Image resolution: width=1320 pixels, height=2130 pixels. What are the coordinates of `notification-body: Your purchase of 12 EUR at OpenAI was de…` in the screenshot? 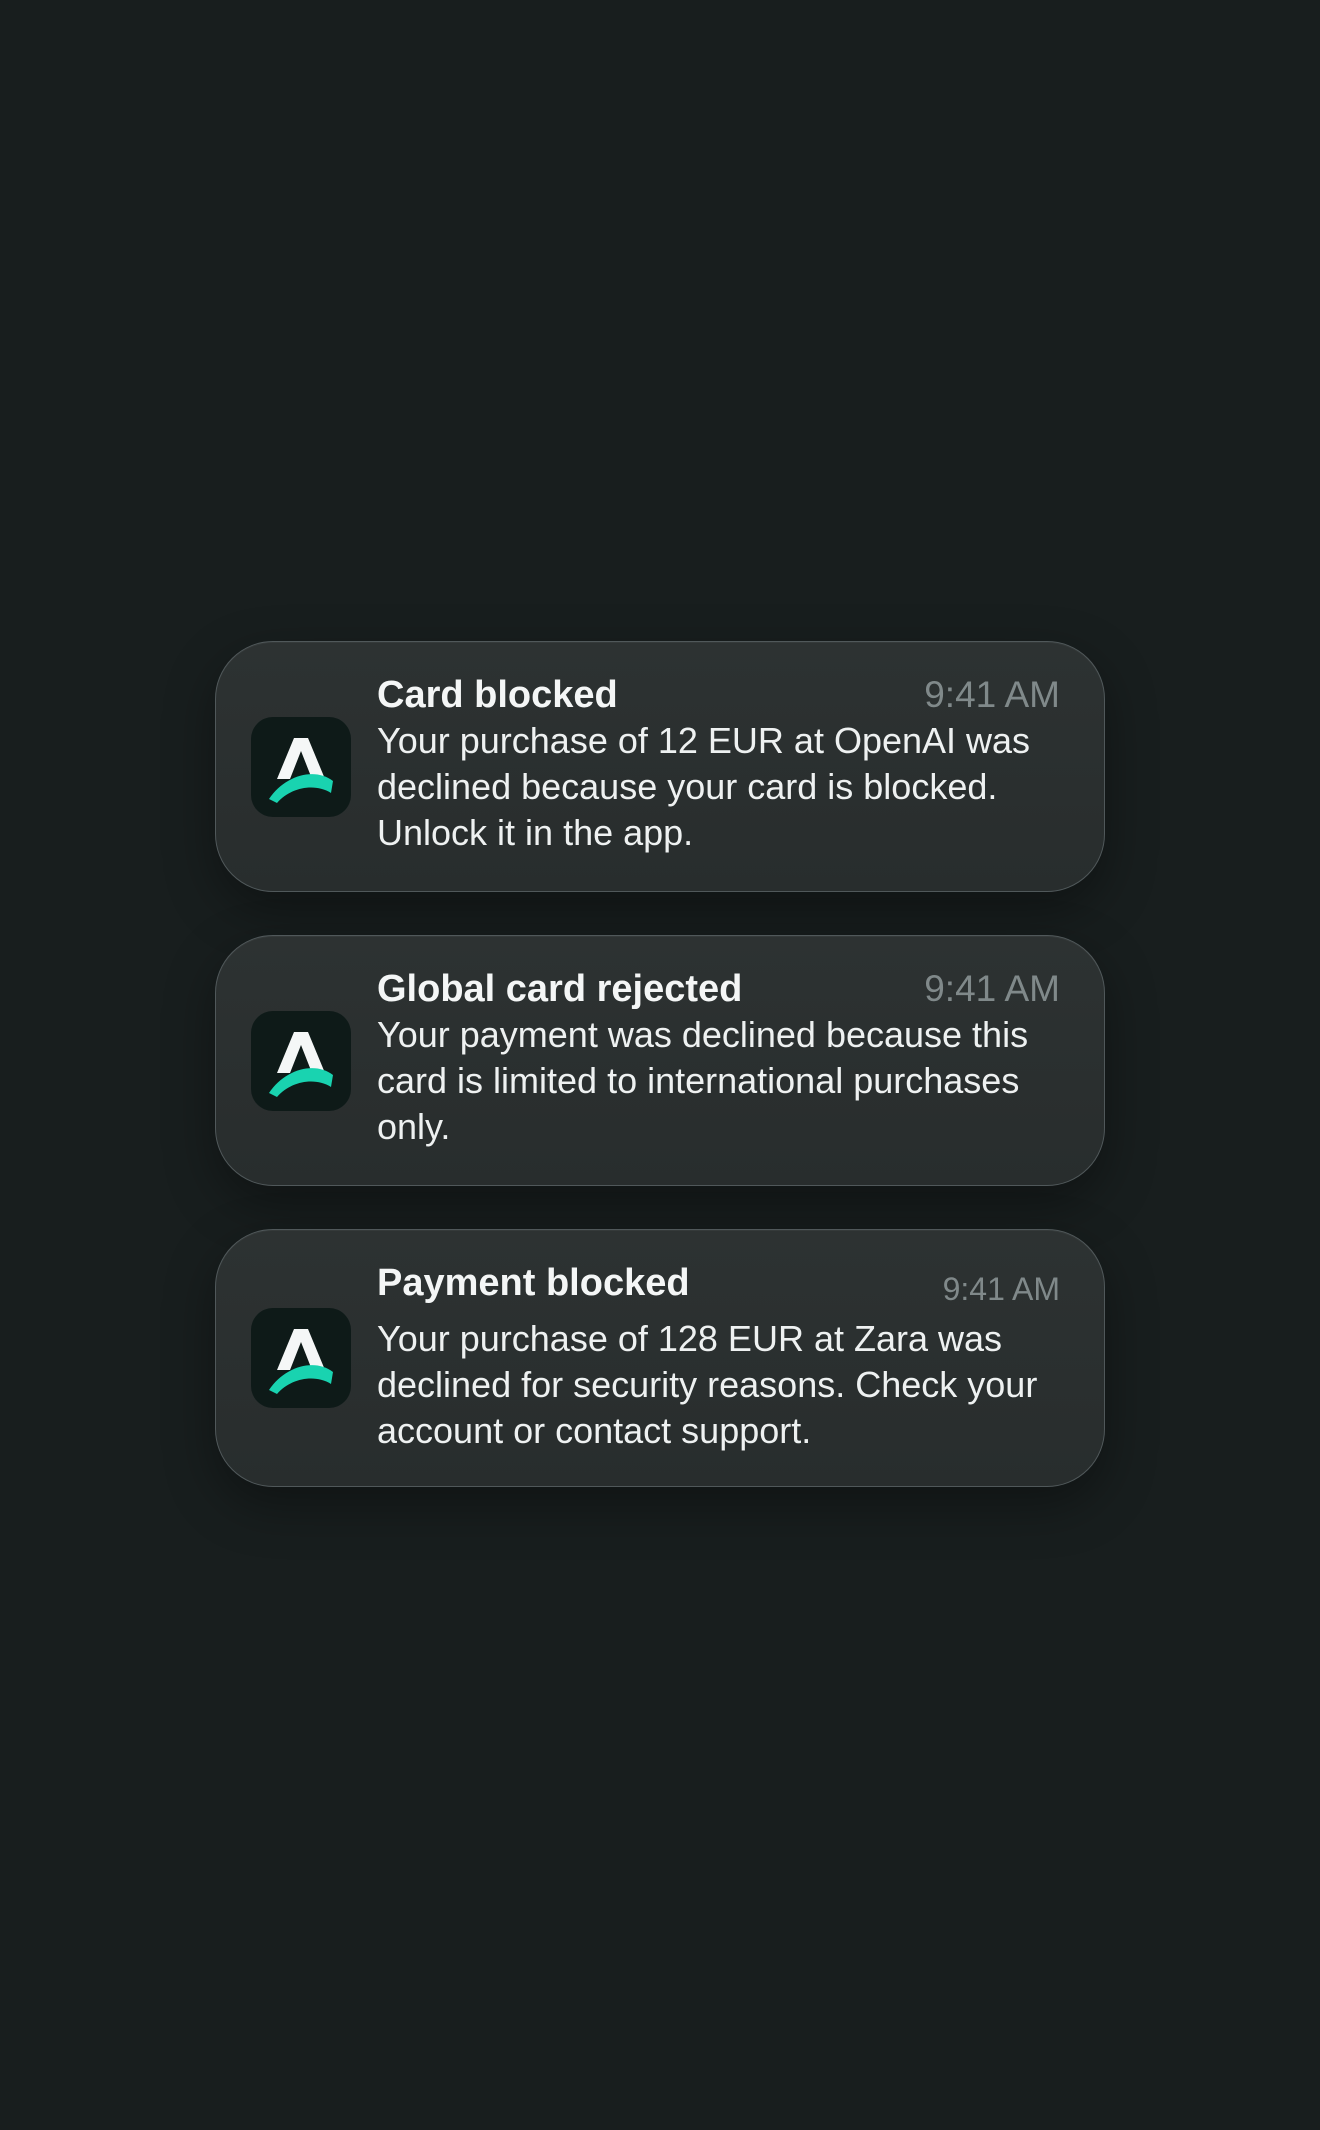 It's located at (704, 786).